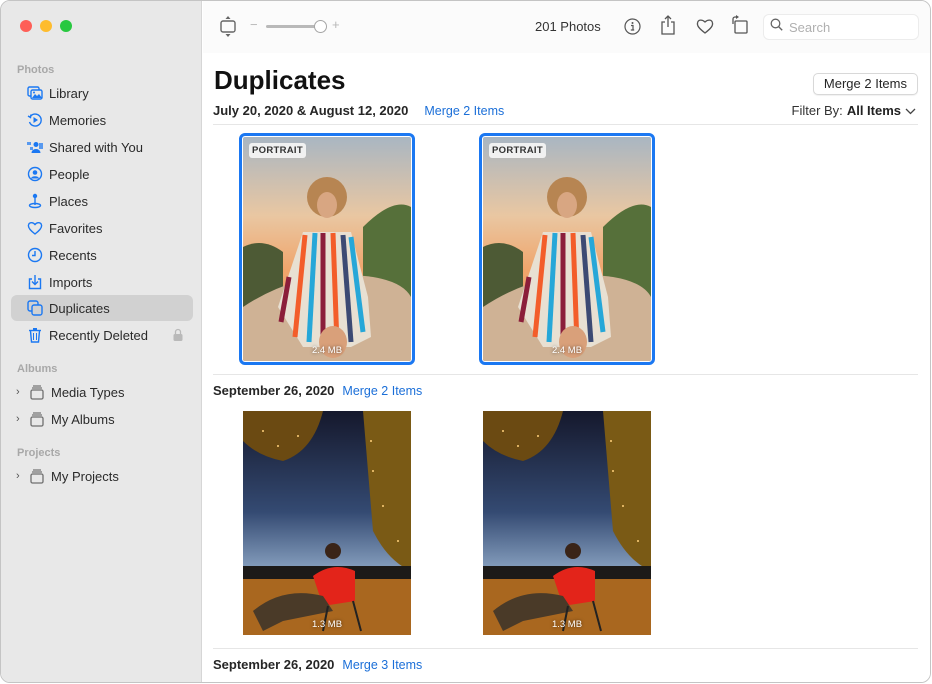  What do you see at coordinates (873, 110) in the screenshot?
I see `filter-value: All Items` at bounding box center [873, 110].